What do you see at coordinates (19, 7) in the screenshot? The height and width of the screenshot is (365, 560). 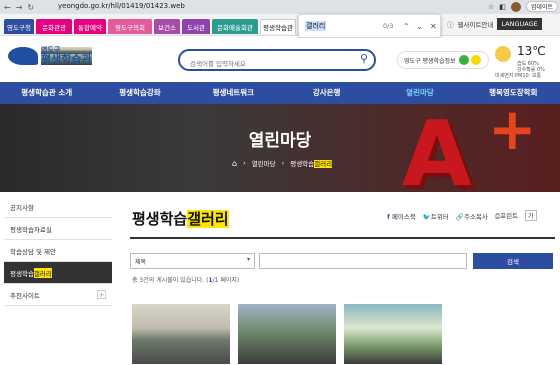 I see `forward-icon: →` at bounding box center [19, 7].